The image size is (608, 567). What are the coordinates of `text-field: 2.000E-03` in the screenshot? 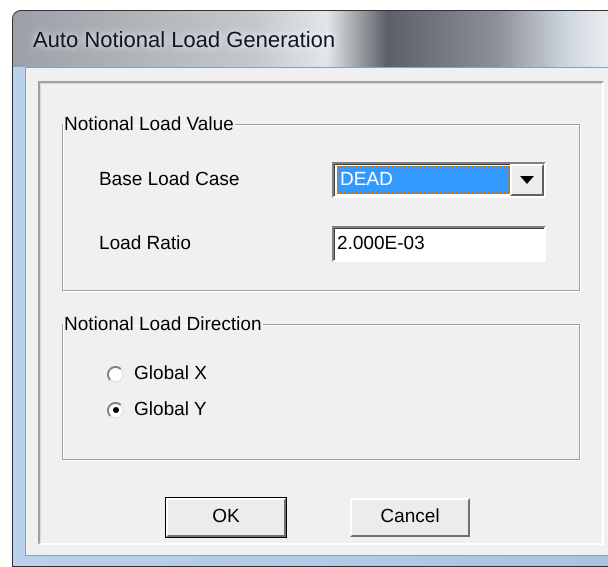 It's located at (439, 244).